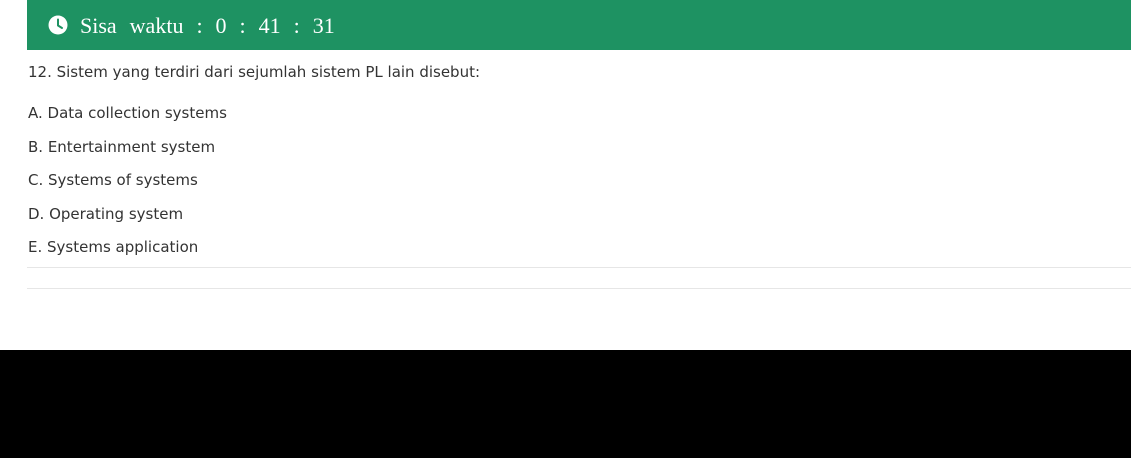  I want to click on option-a: A. Data collection systems, so click(127, 119).